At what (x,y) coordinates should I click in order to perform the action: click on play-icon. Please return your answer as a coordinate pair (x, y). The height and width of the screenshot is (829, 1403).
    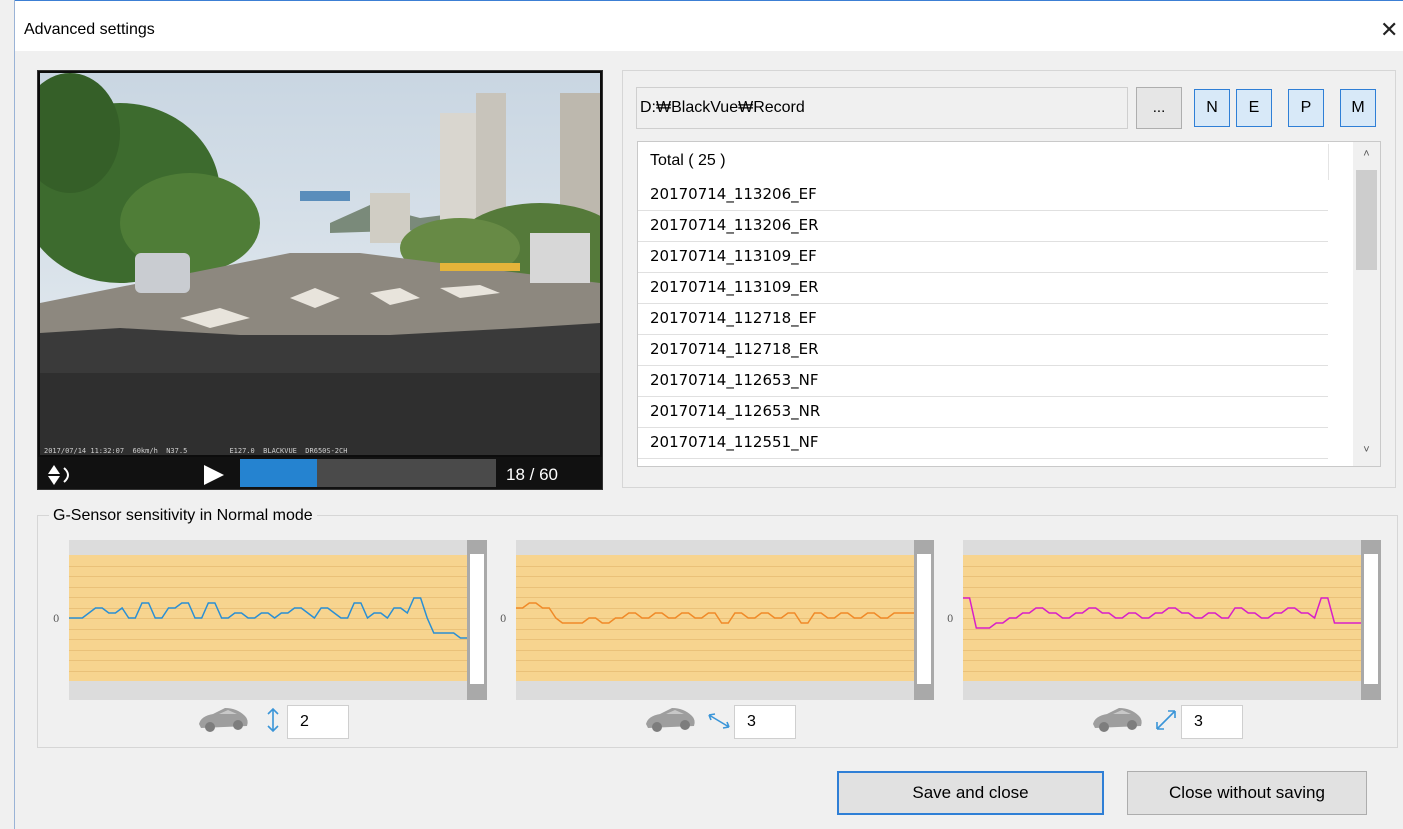
    Looking at the image, I should click on (213, 475).